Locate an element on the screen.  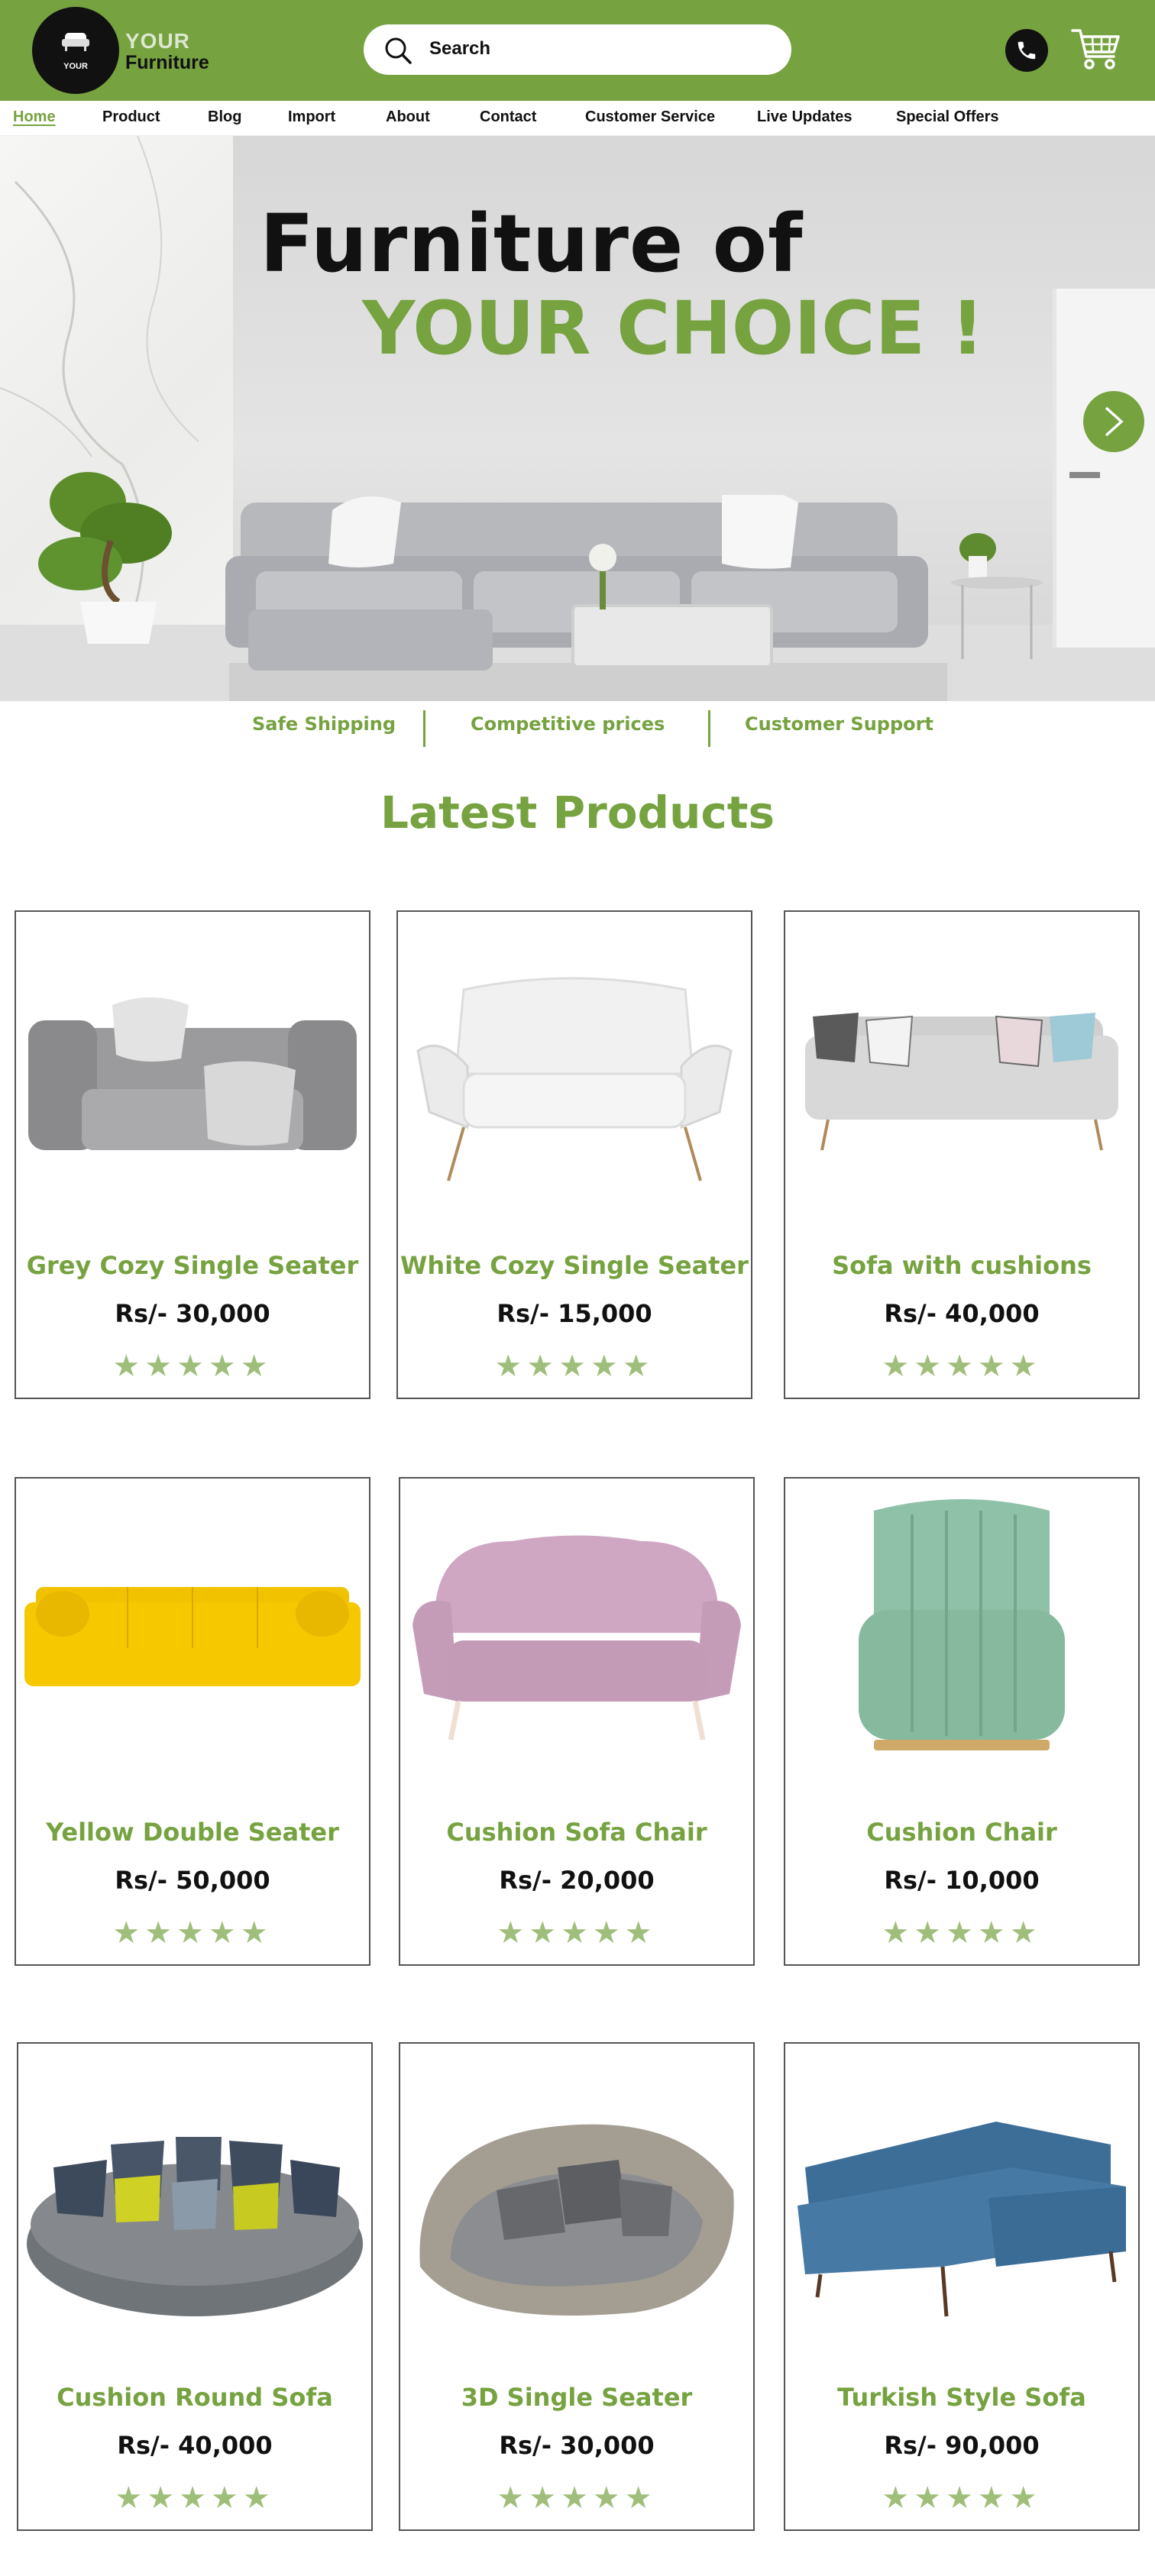
product-name: Grey Cozy Single Seater is located at coordinates (192, 1265).